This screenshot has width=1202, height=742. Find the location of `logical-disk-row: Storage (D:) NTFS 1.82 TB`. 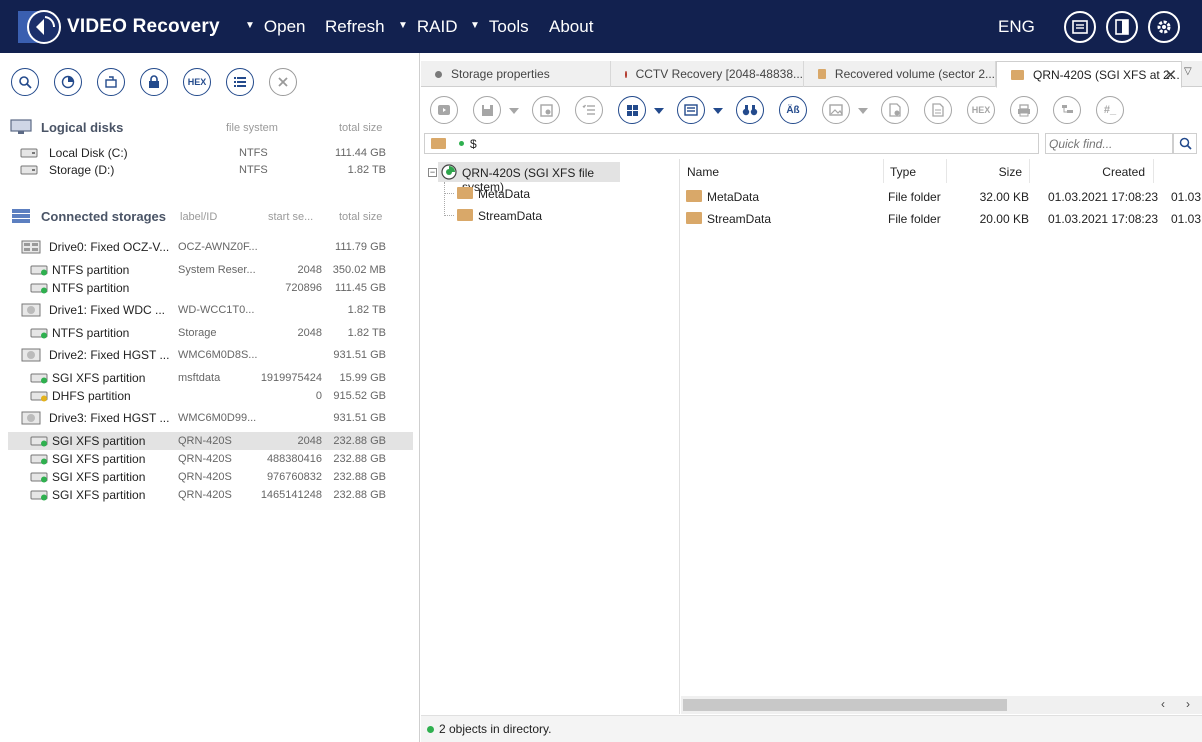

logical-disk-row: Storage (D:) NTFS 1.82 TB is located at coordinates (210, 170).